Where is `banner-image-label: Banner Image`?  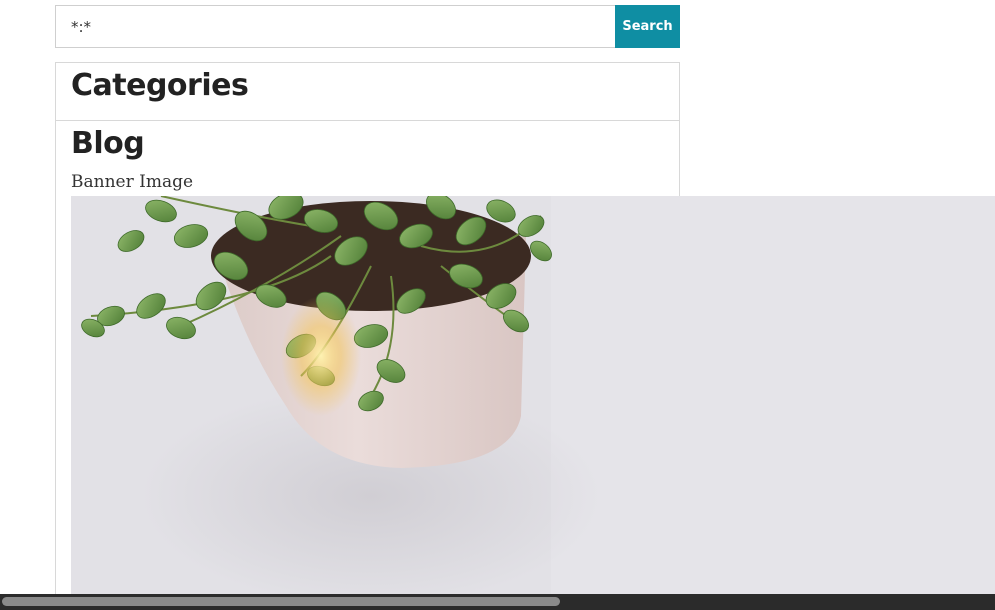 banner-image-label: Banner Image is located at coordinates (132, 182).